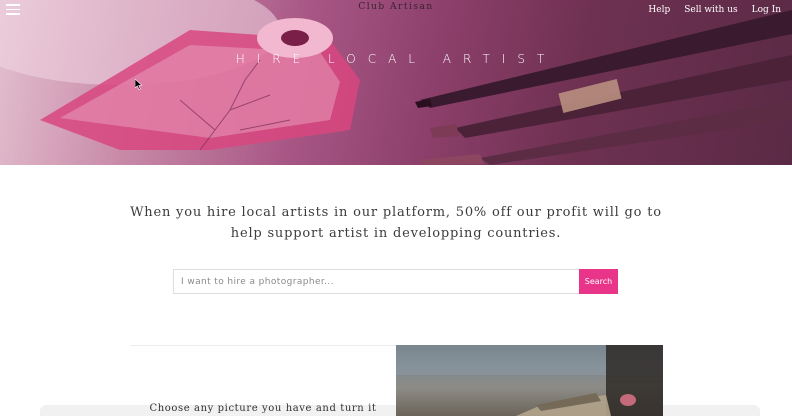 The image size is (792, 416). I want to click on feature-image, so click(529, 380).